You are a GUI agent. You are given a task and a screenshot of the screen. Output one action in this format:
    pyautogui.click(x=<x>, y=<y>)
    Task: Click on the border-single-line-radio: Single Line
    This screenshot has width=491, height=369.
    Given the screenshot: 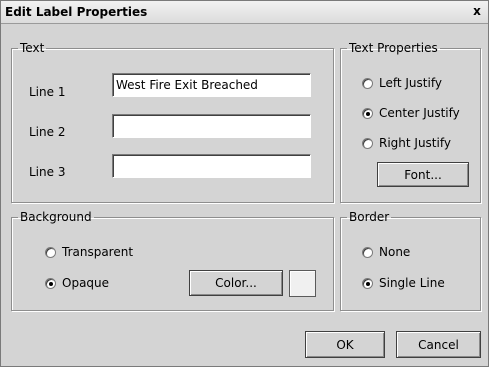 What is the action you would take?
    pyautogui.click(x=403, y=283)
    